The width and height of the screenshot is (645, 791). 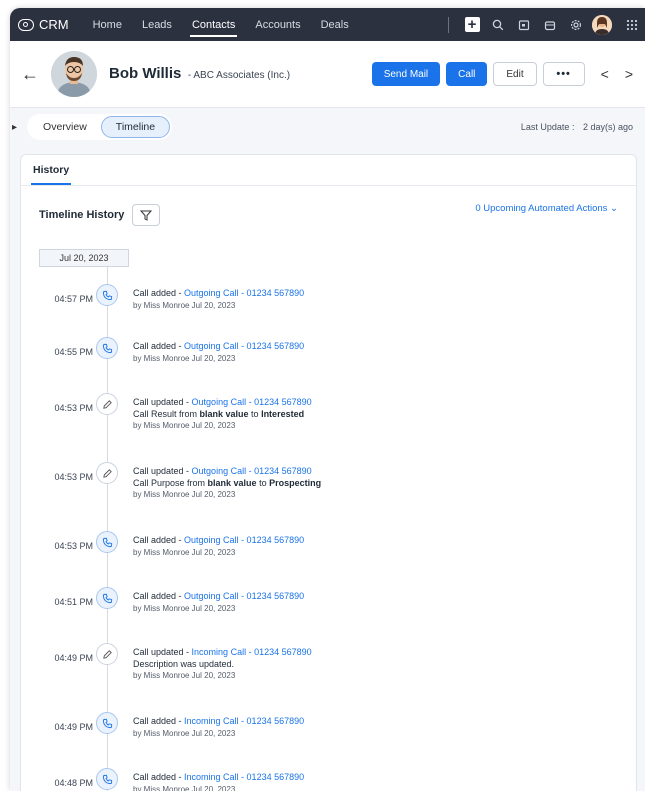 What do you see at coordinates (283, 413) in the screenshot?
I see `detail-new-value: Interested` at bounding box center [283, 413].